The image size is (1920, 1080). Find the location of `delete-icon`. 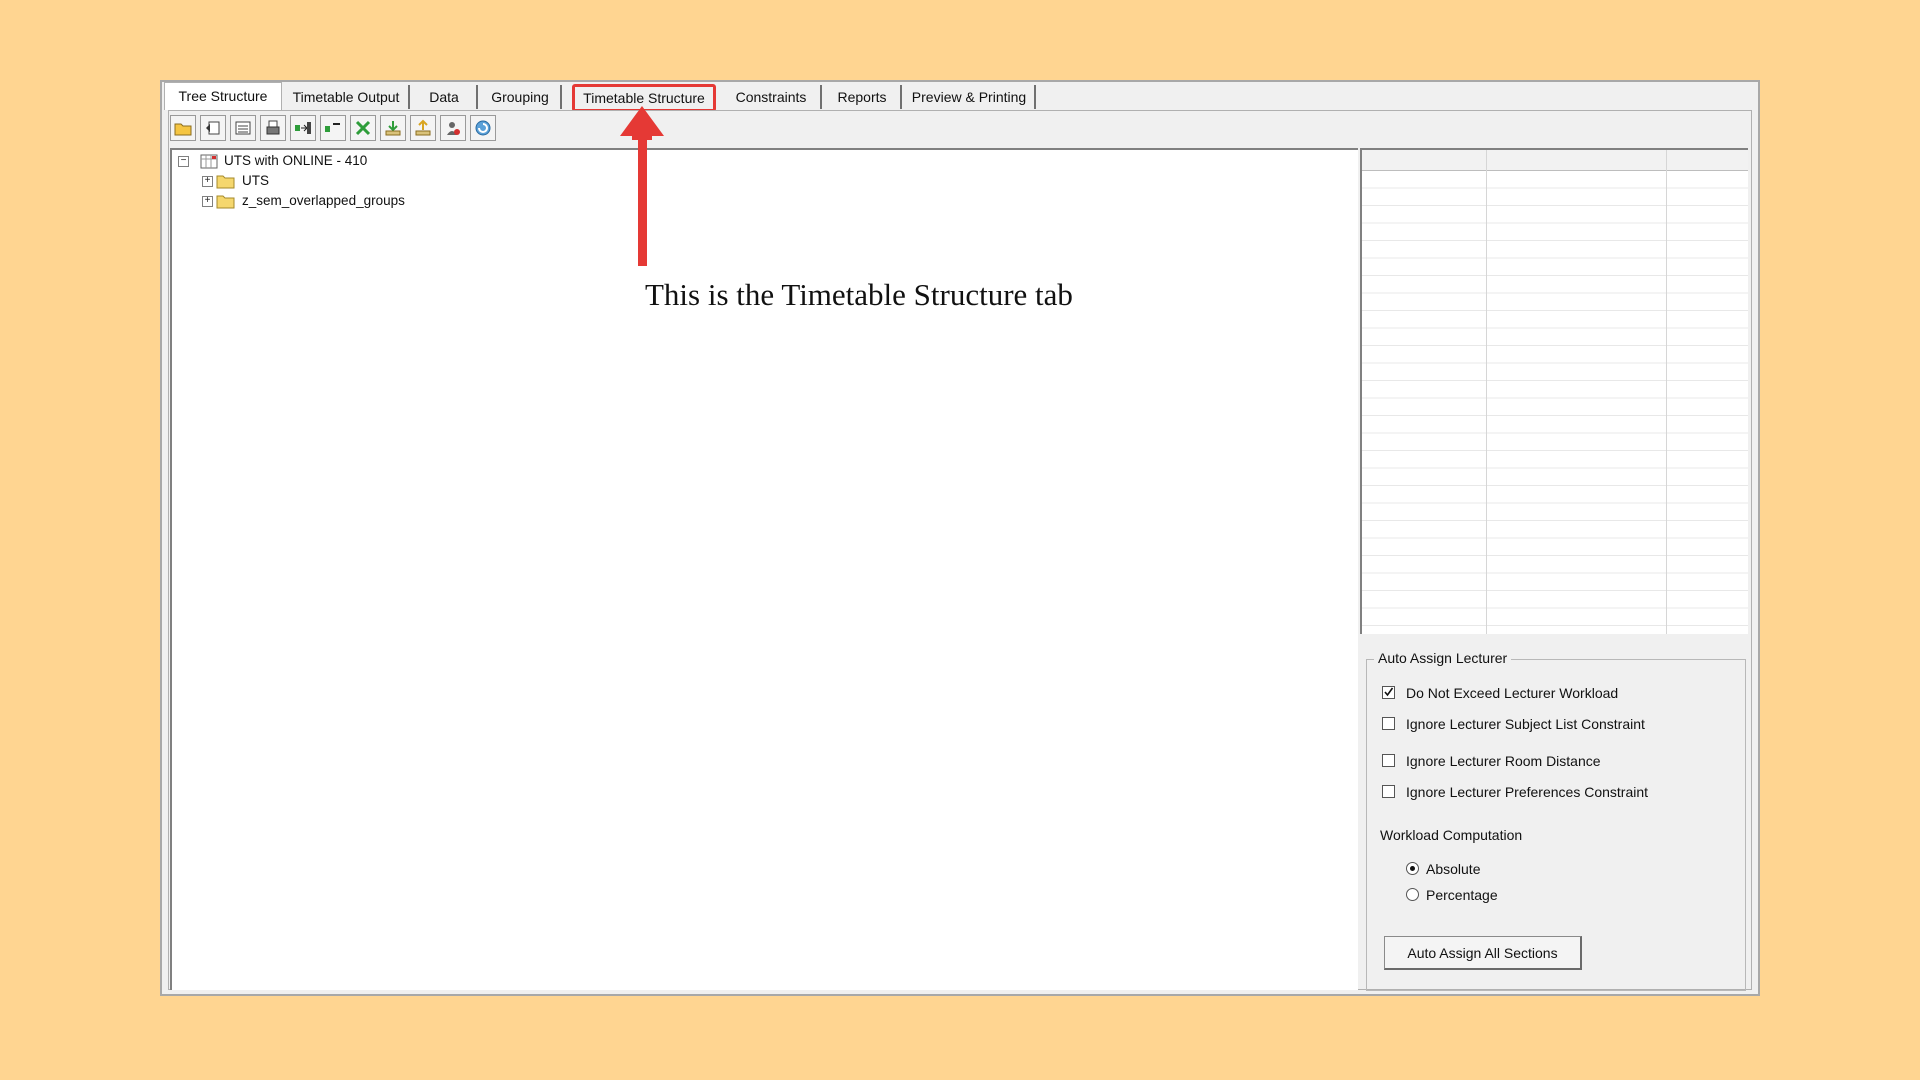

delete-icon is located at coordinates (363, 128).